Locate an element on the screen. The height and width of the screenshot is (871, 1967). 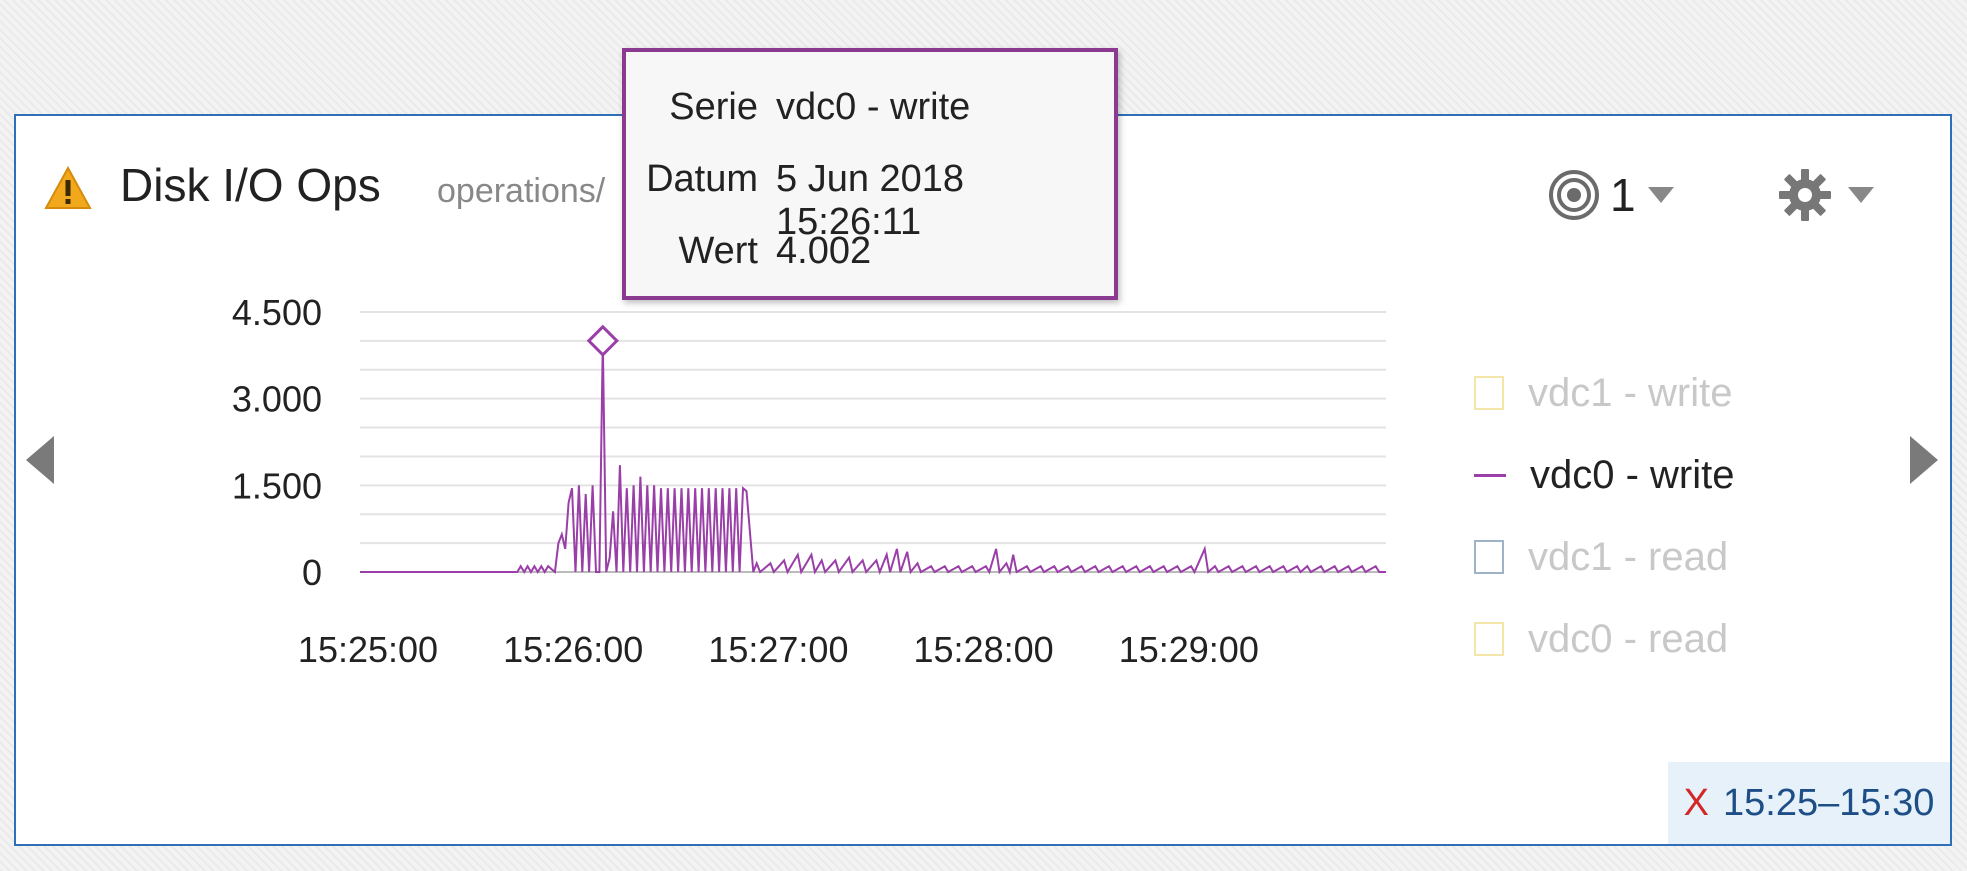
y-tick-label: 1.500 is located at coordinates (277, 485).